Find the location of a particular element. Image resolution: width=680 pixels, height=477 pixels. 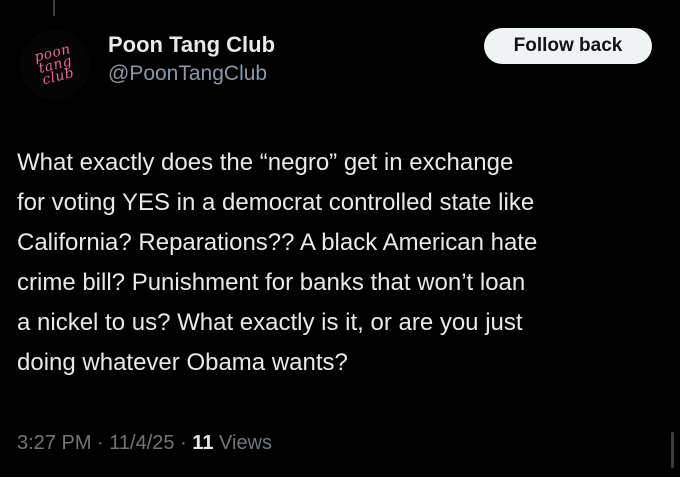

author-handle: @PoonTangClub is located at coordinates (191, 74).